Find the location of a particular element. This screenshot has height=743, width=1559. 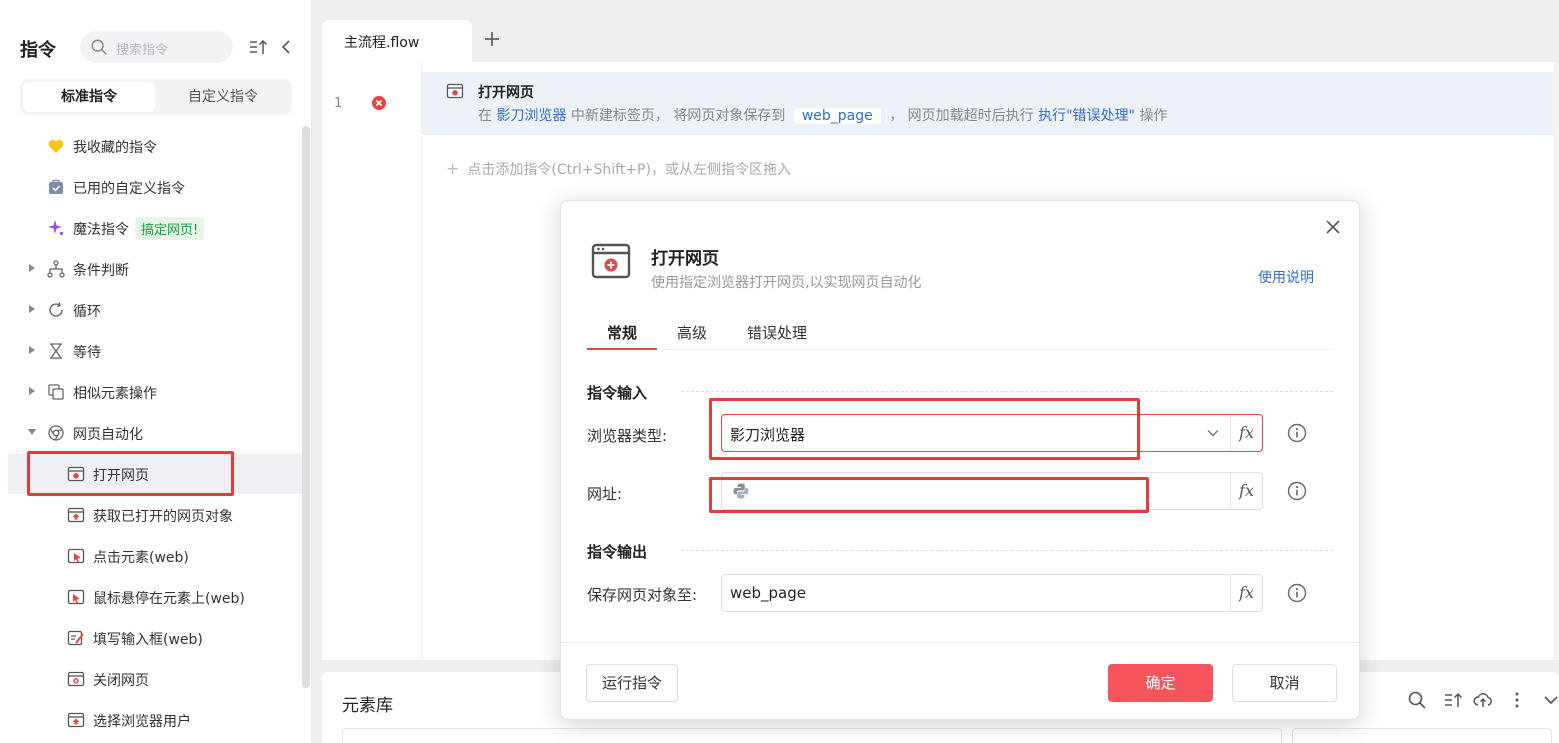

sidebar-item-get-webpage: 获取已打开的网页对象 is located at coordinates (150, 515).